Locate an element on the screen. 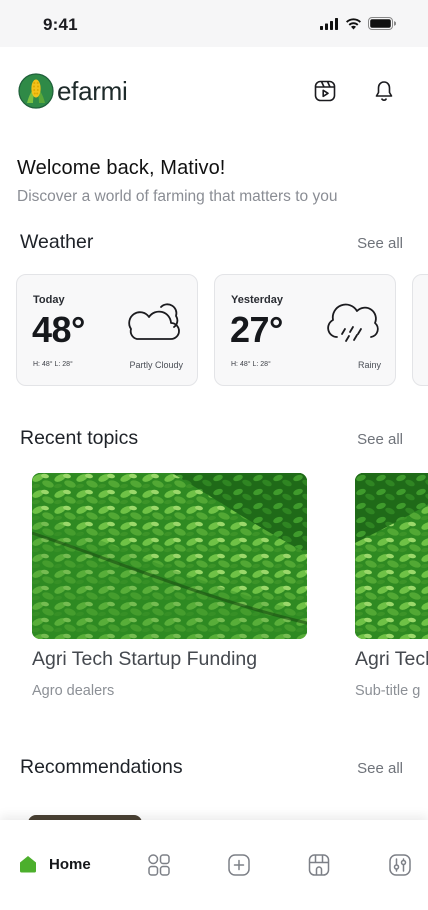  recommendations-section-title: Recommendations is located at coordinates (101, 767).